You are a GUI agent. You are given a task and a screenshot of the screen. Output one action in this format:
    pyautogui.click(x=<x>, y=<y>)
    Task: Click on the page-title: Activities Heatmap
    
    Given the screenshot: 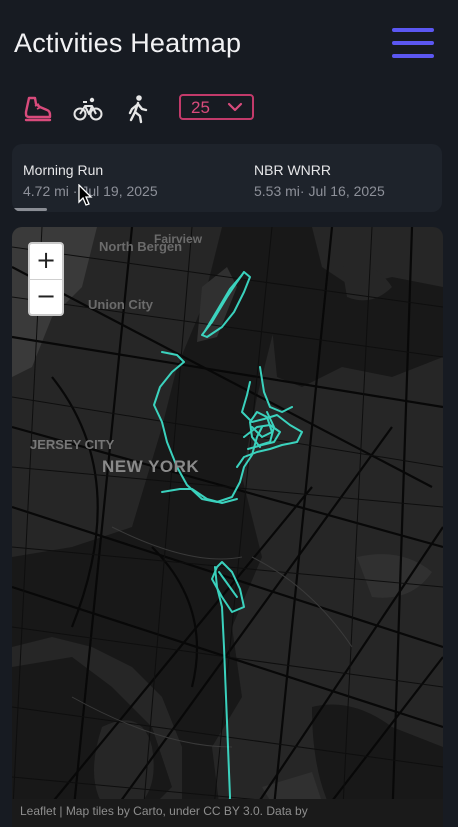 What is the action you would take?
    pyautogui.click(x=128, y=43)
    